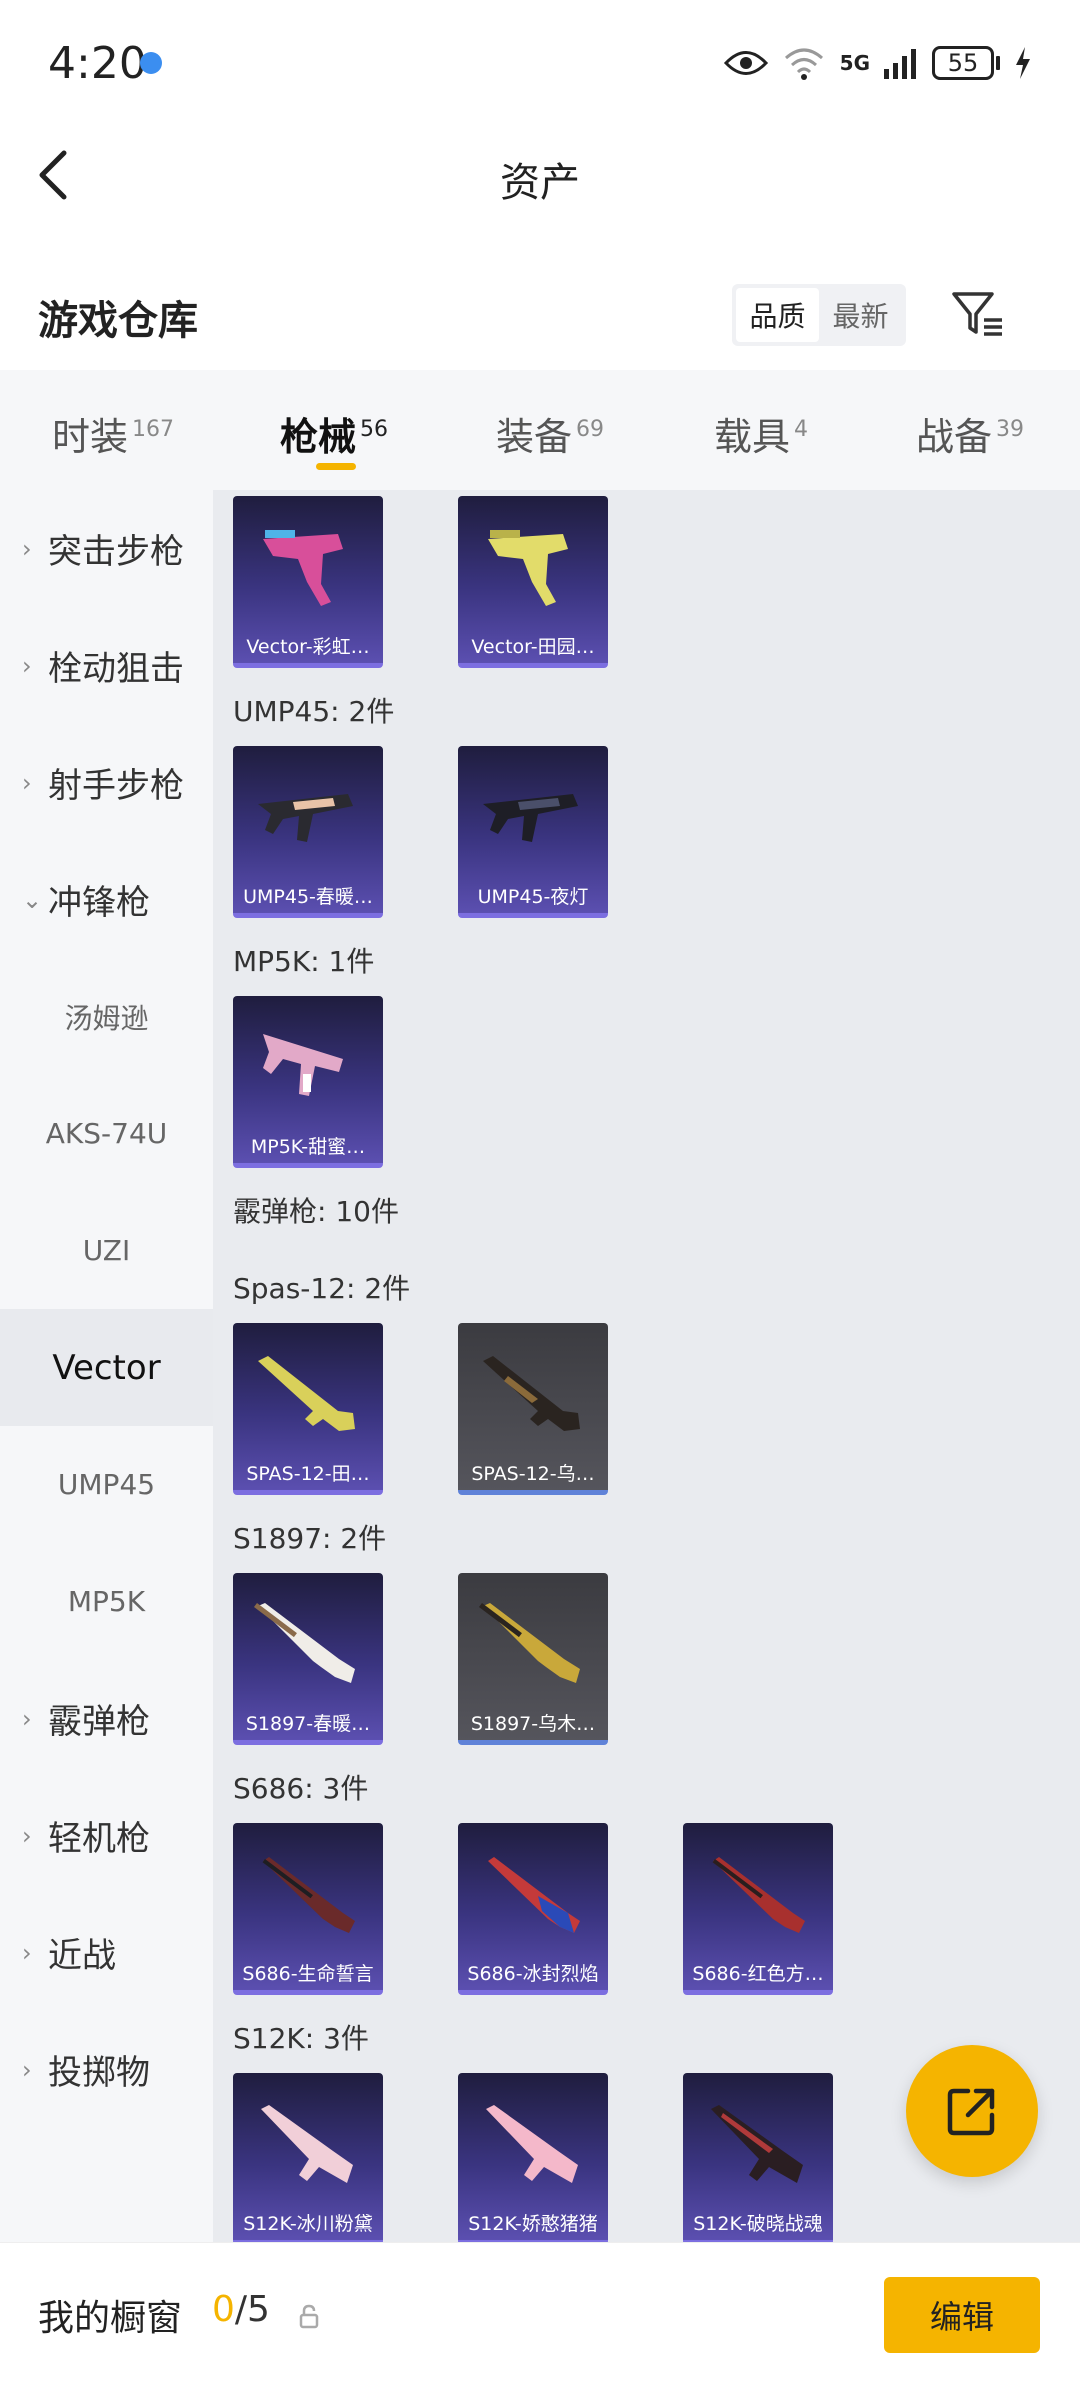  What do you see at coordinates (99, 903) in the screenshot?
I see `sidebar-item-label: 冲锋枪` at bounding box center [99, 903].